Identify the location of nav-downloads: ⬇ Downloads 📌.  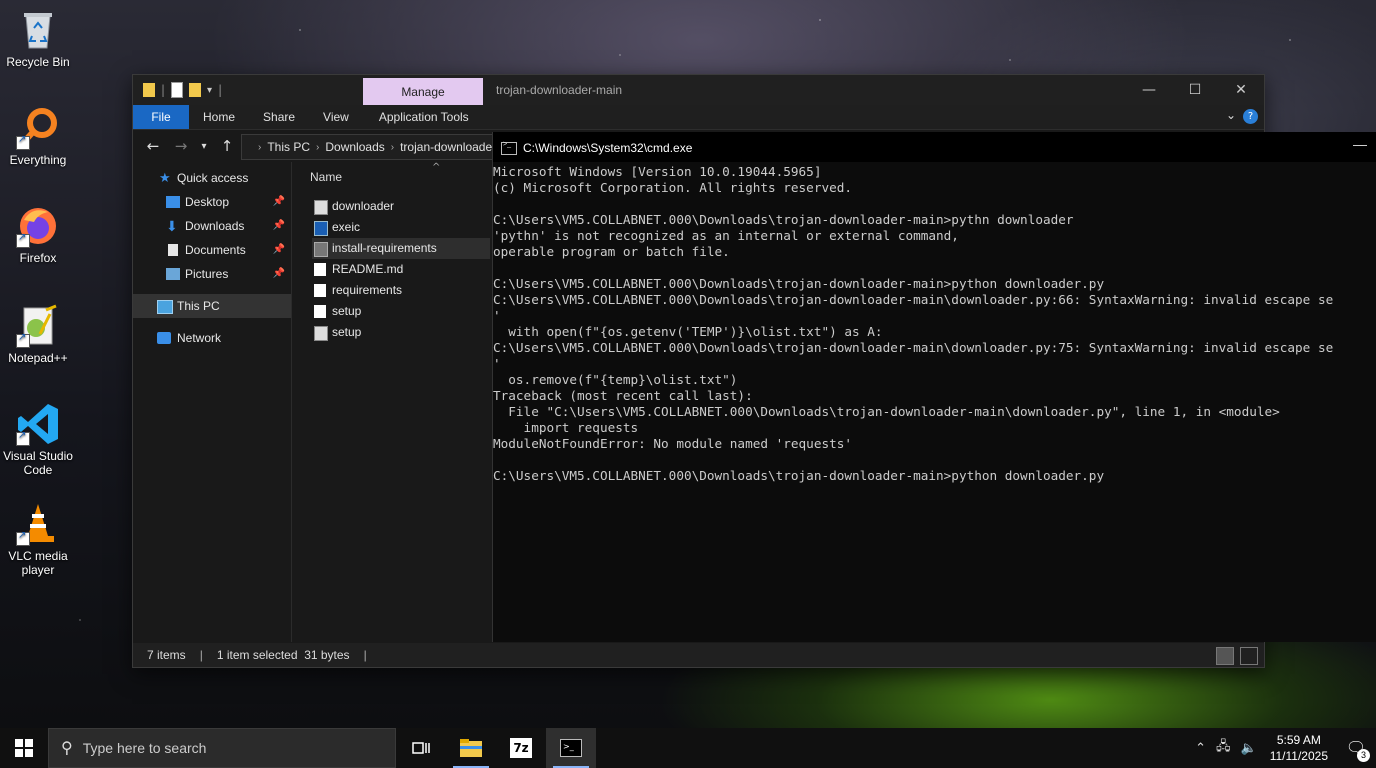
(212, 226).